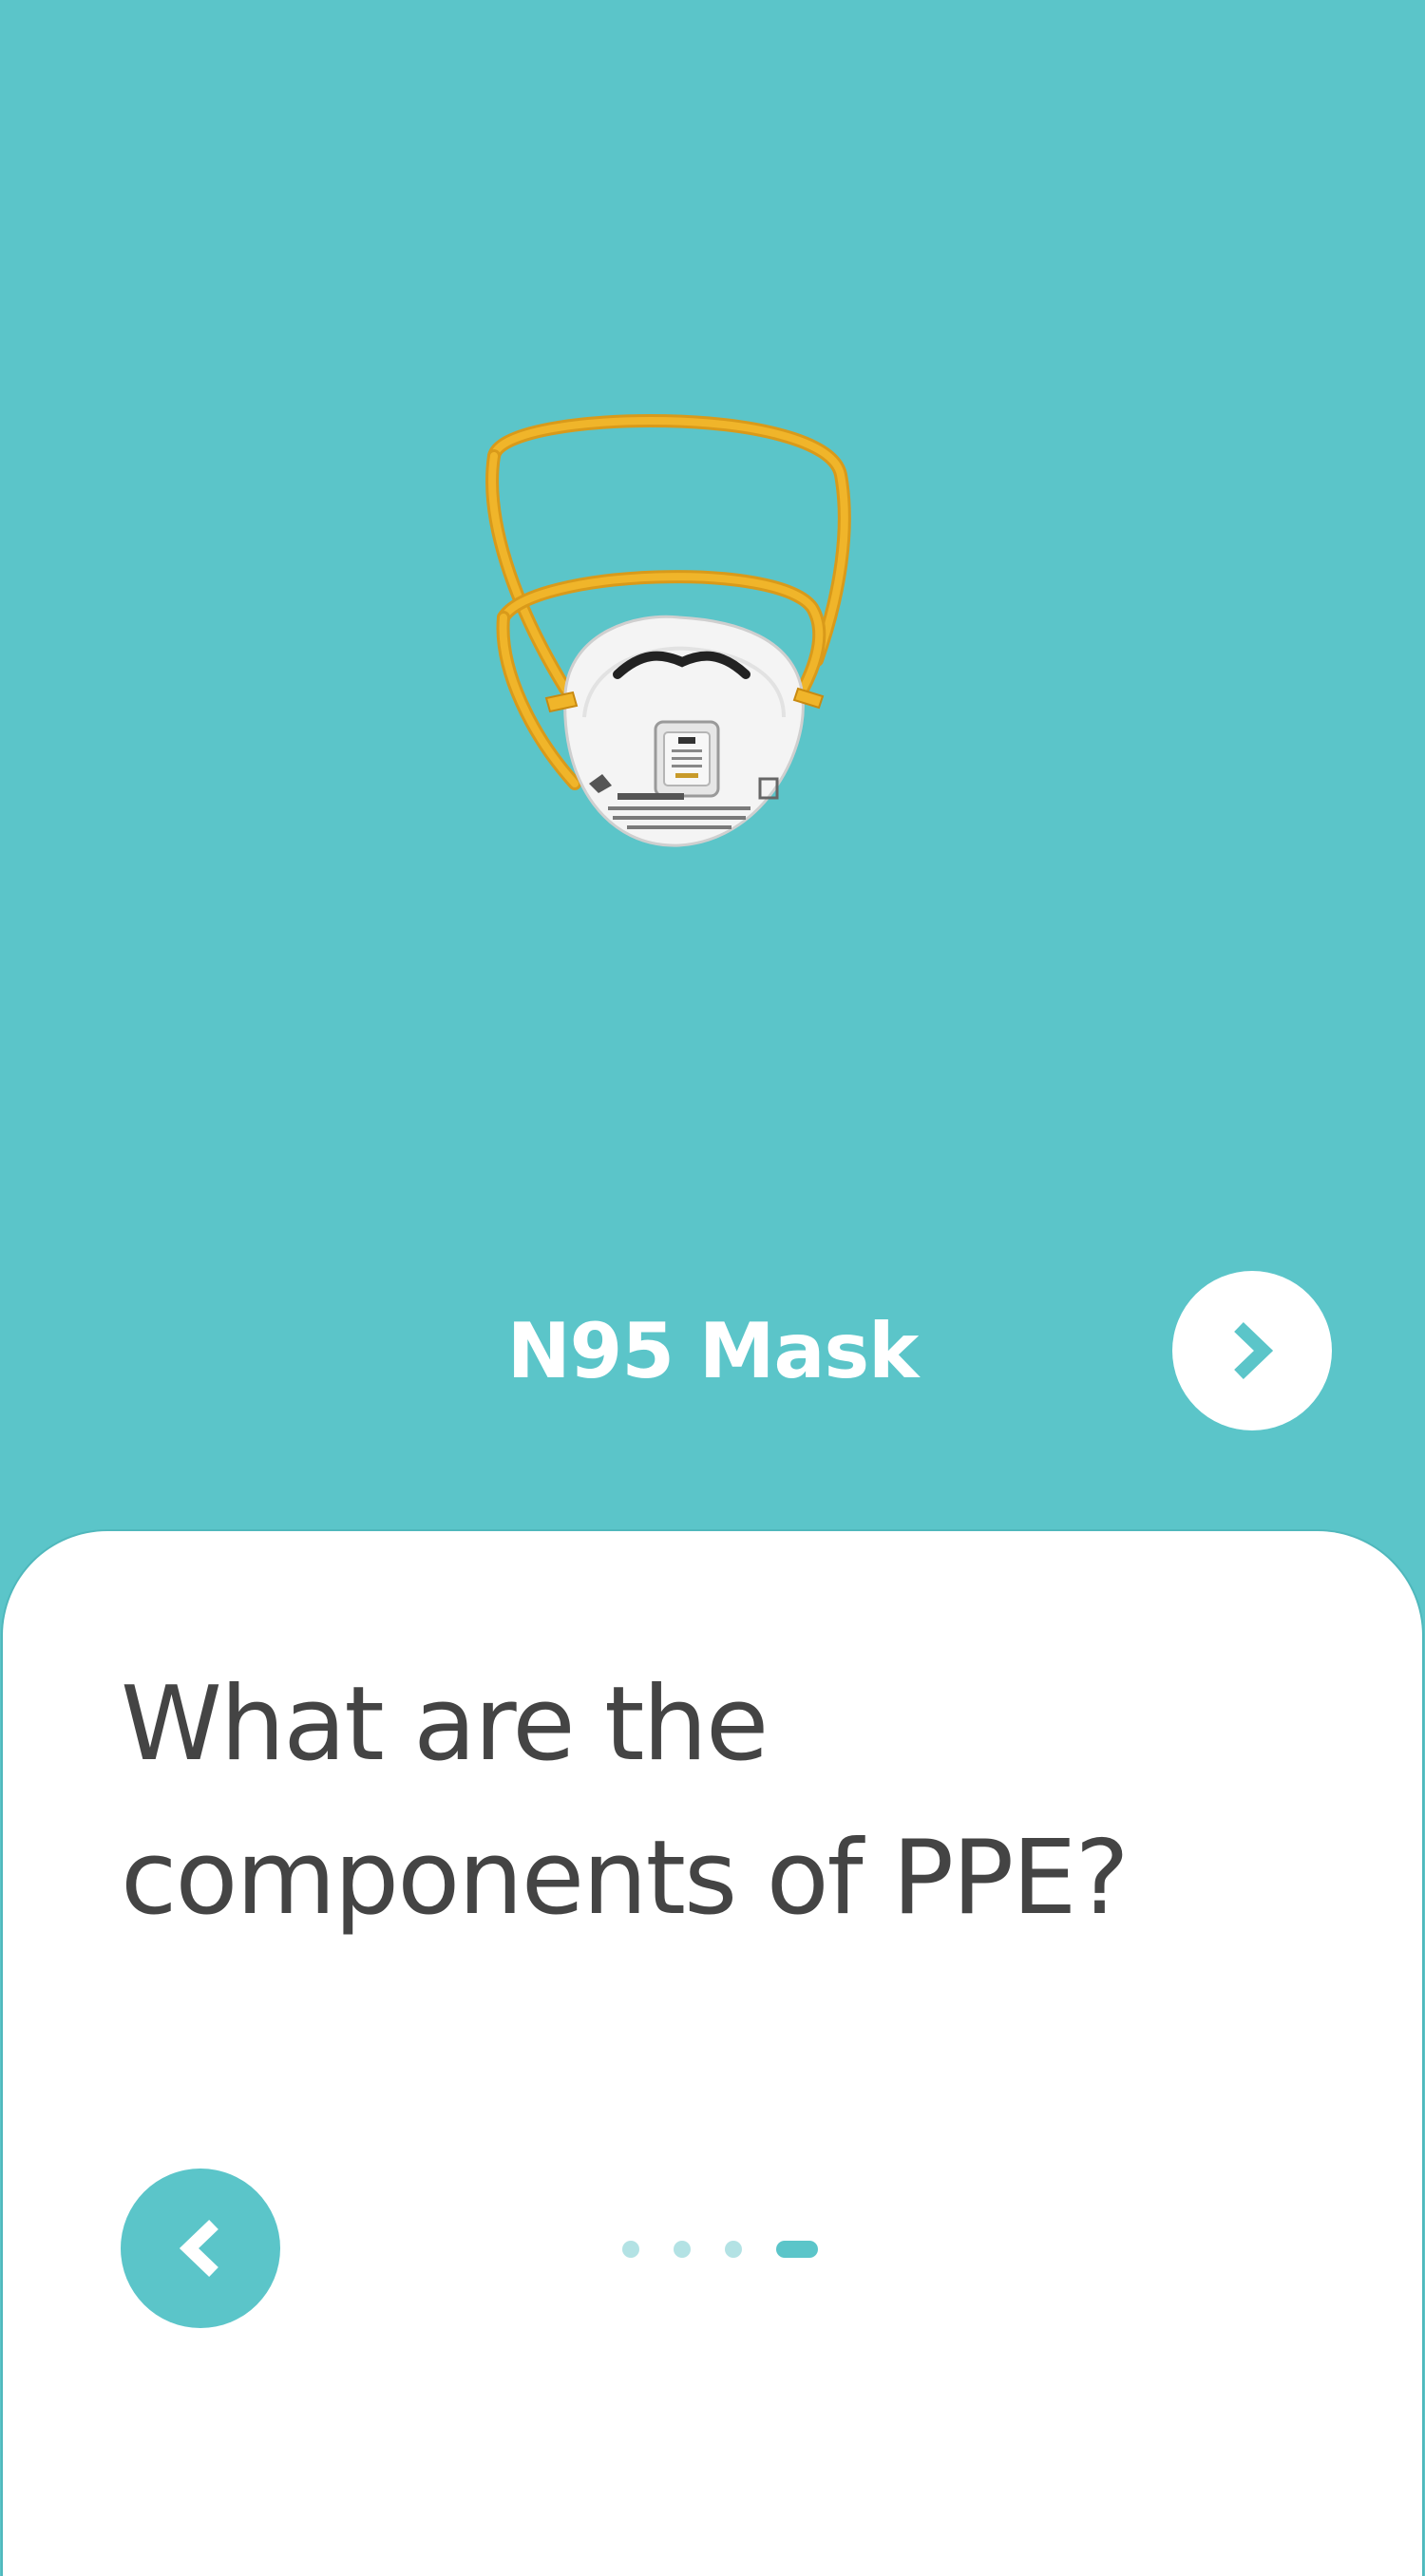  What do you see at coordinates (625, 1801) in the screenshot?
I see `question-text: What are the components of PPE?` at bounding box center [625, 1801].